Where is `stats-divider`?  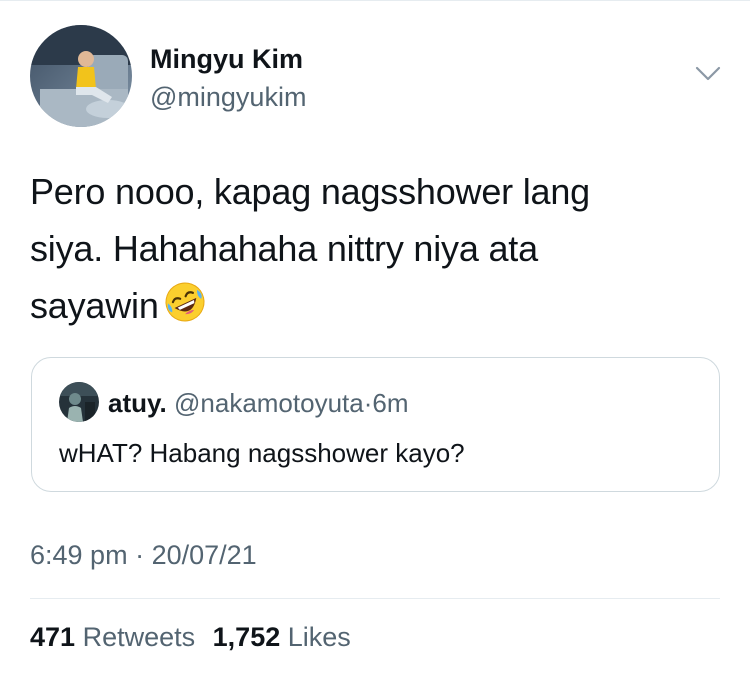
stats-divider is located at coordinates (375, 598).